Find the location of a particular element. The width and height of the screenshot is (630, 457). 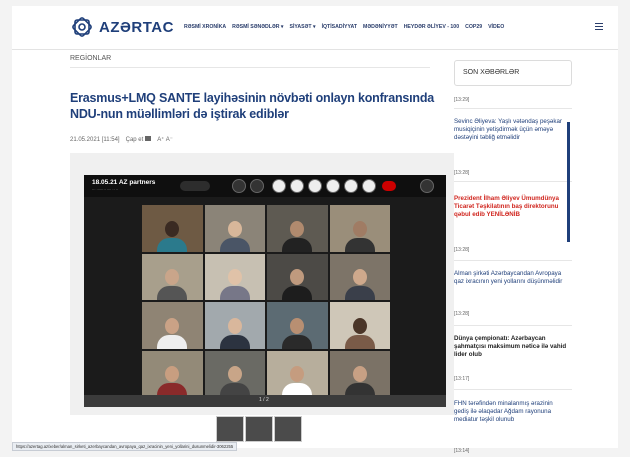

nav-item-iqtisadiyyat: İQTİSADİYYAT is located at coordinates (339, 27).